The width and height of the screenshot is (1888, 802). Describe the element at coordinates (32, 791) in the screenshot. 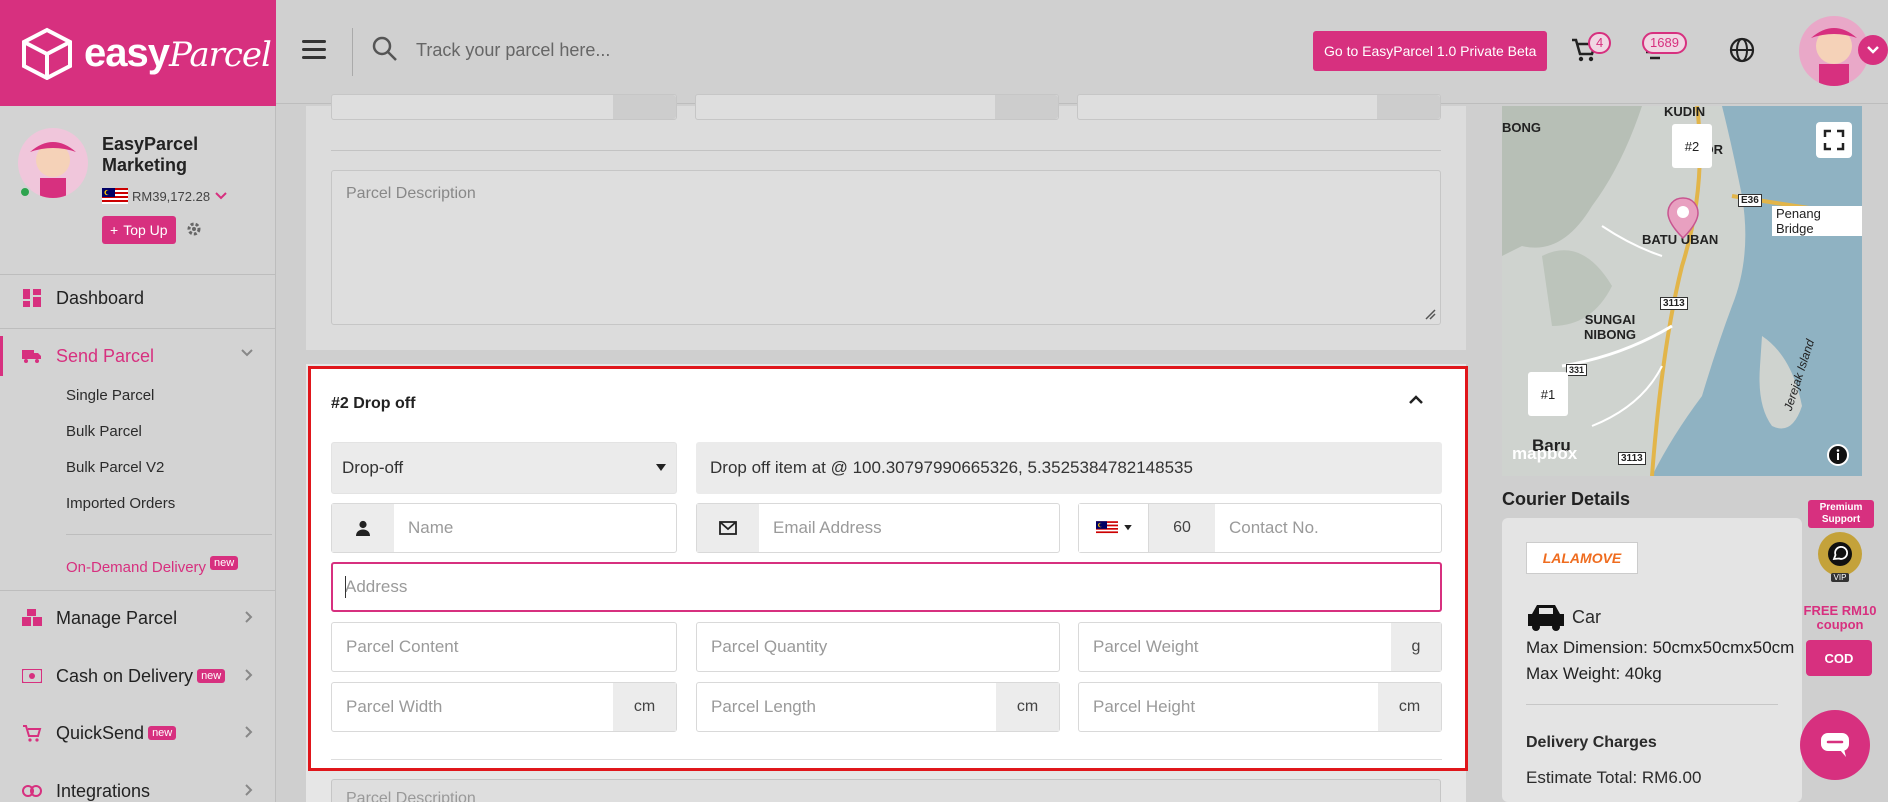

I see `link-icon` at that location.